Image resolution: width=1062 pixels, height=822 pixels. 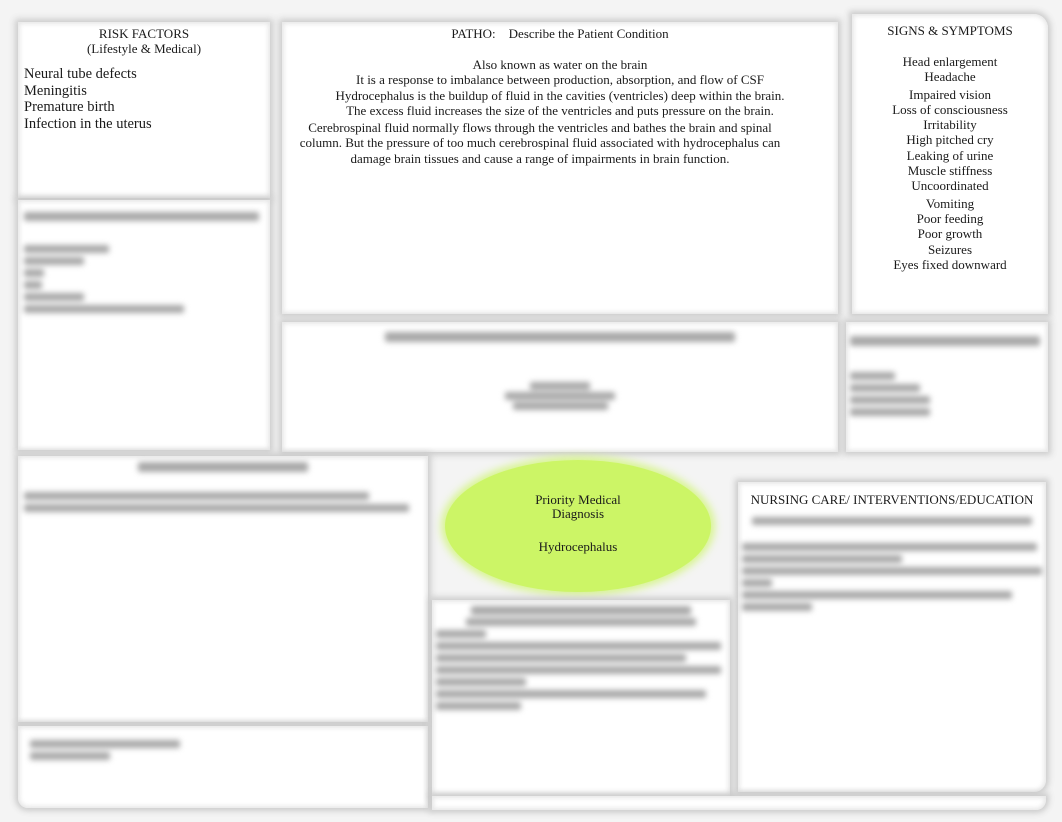 I want to click on symptom-item: Poor feeding, so click(x=950, y=218).